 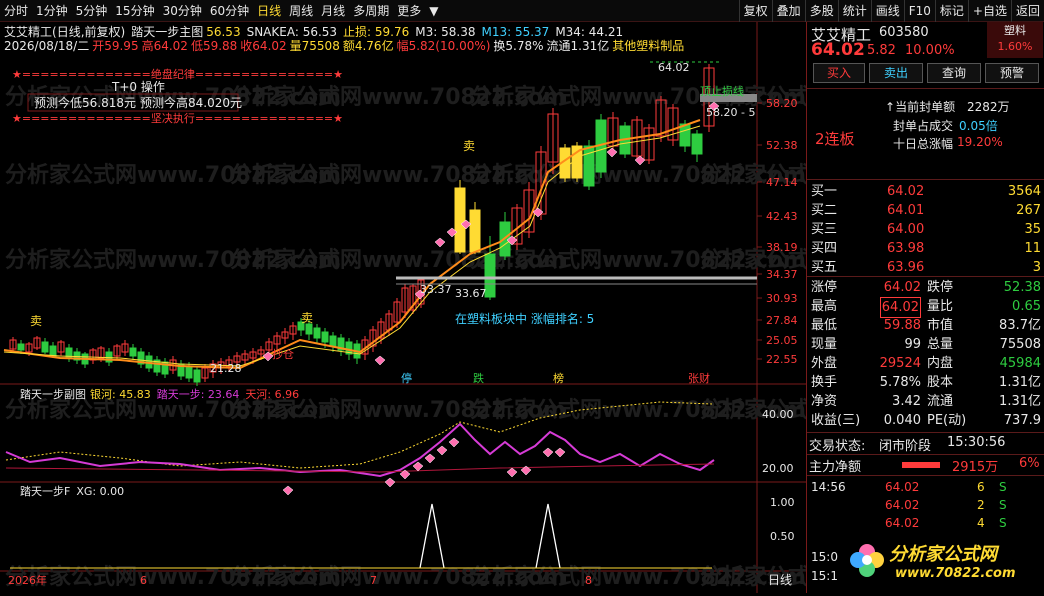 I want to click on bid-volume: 267, so click(x=1028, y=210).